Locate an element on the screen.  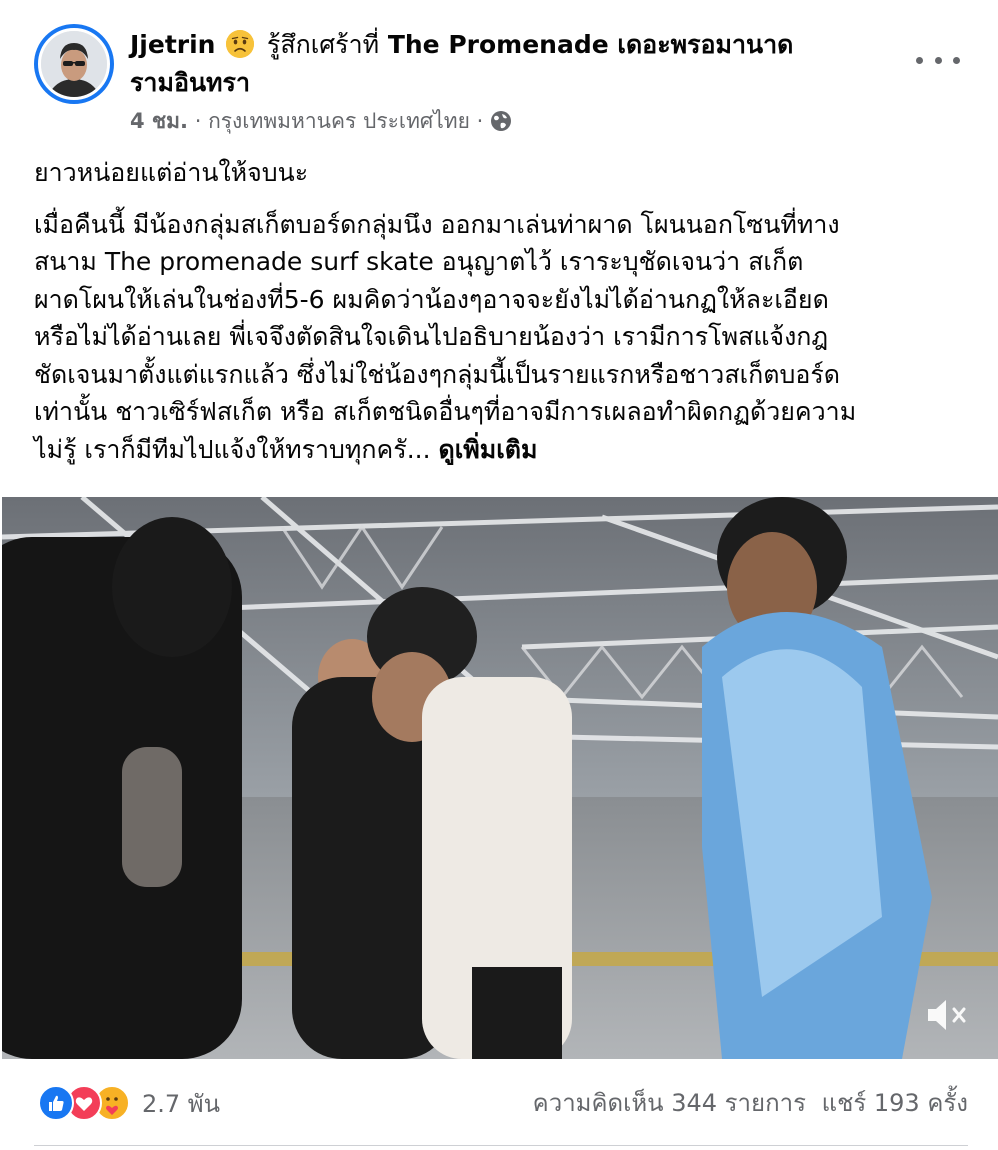
more-options-button is located at coordinates (938, 60).